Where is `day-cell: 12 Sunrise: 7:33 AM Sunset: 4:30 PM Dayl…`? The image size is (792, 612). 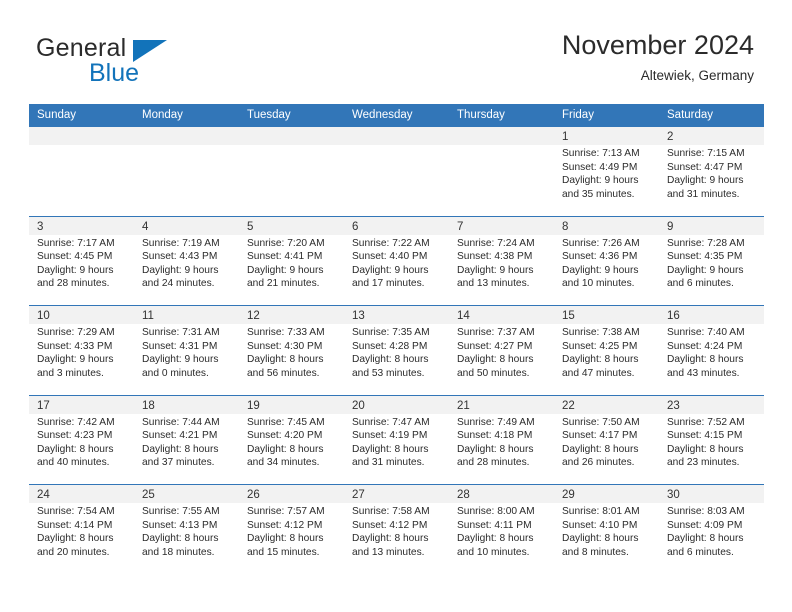
day-cell: 12 Sunrise: 7:33 AM Sunset: 4:30 PM Dayl… is located at coordinates (291, 350).